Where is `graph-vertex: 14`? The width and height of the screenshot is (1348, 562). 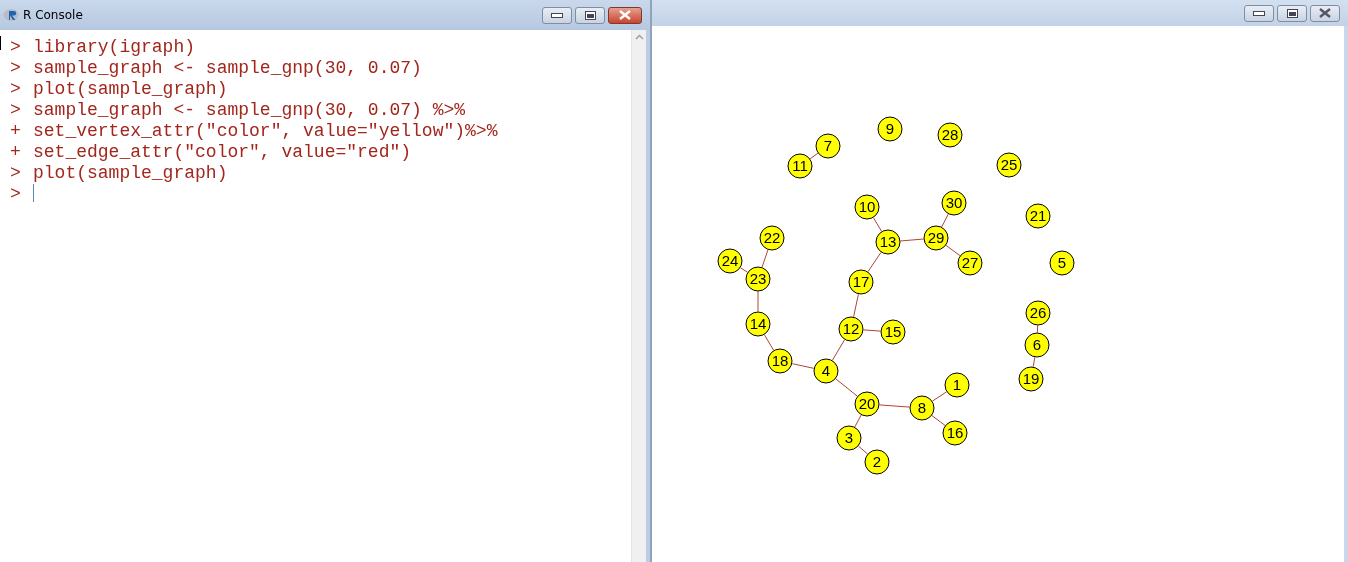
graph-vertex: 14 is located at coordinates (758, 324).